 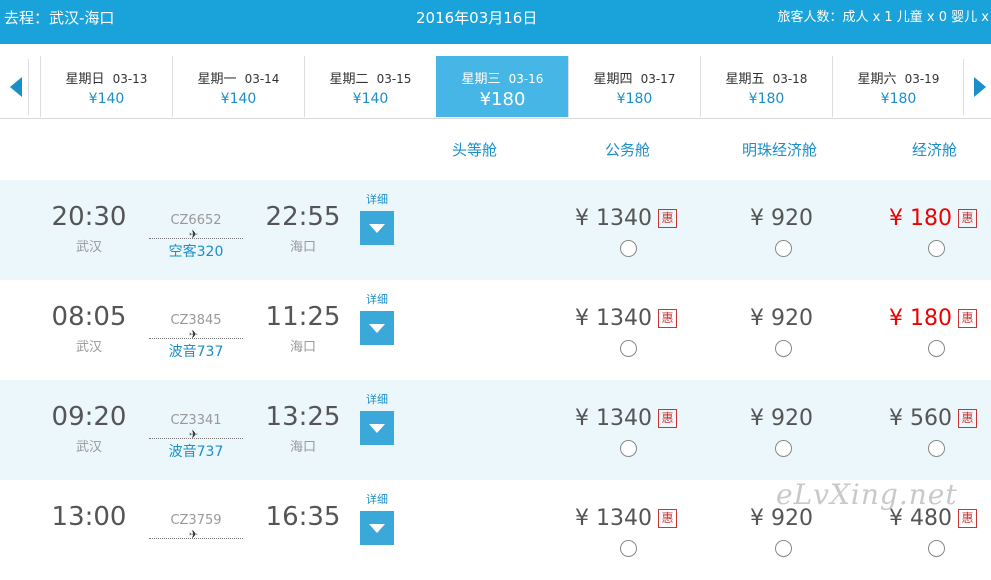 What do you see at coordinates (475, 150) in the screenshot?
I see `cabin-first-class: 头等舱` at bounding box center [475, 150].